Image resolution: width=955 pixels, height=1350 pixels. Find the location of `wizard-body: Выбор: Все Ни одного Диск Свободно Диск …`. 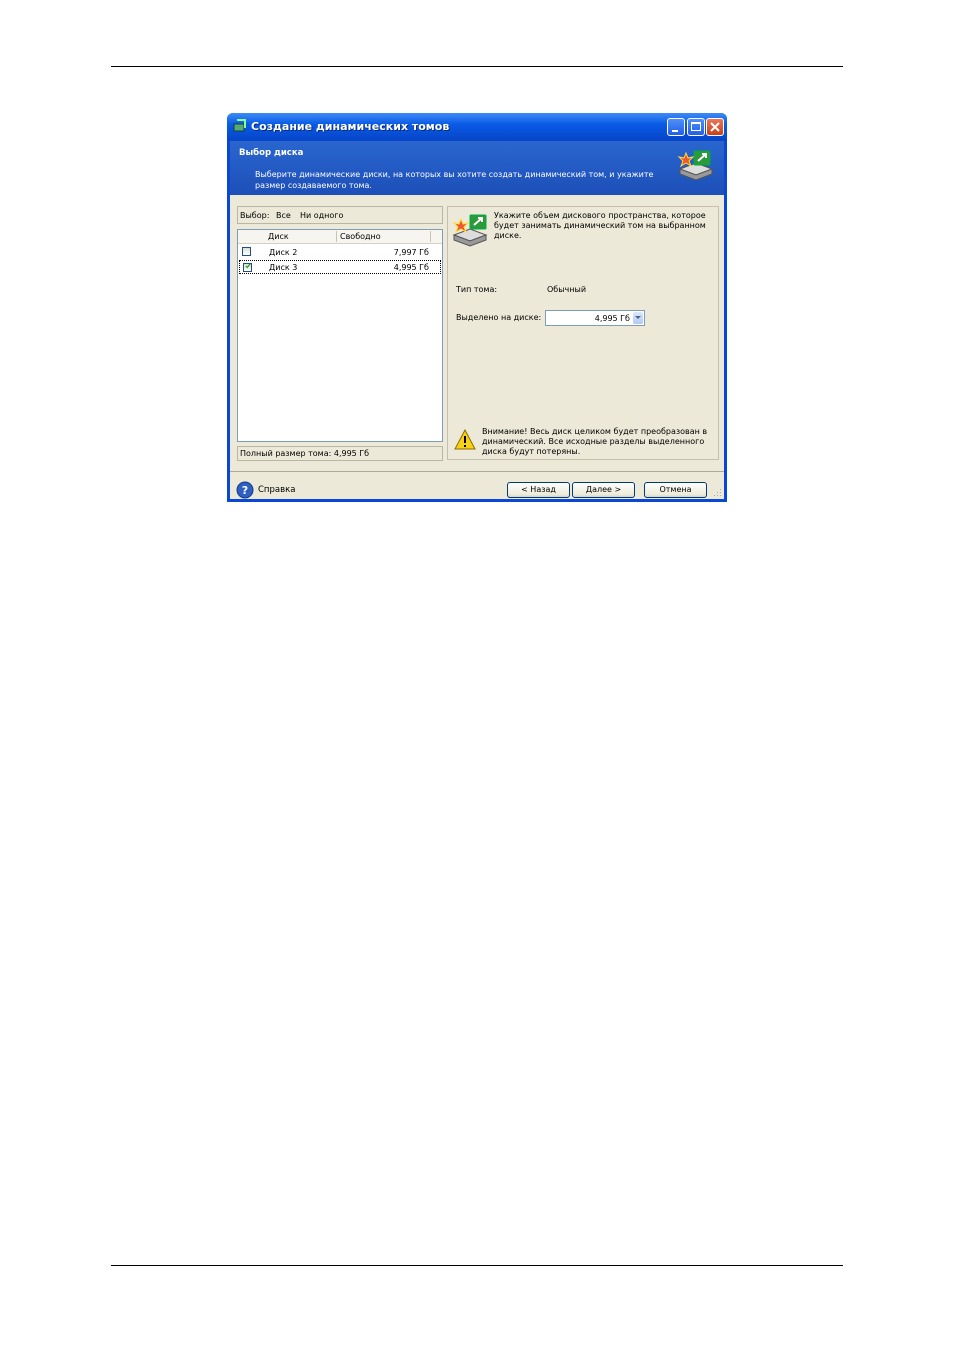

wizard-body: Выбор: Все Ни одного Диск Свободно Диск … is located at coordinates (477, 347).